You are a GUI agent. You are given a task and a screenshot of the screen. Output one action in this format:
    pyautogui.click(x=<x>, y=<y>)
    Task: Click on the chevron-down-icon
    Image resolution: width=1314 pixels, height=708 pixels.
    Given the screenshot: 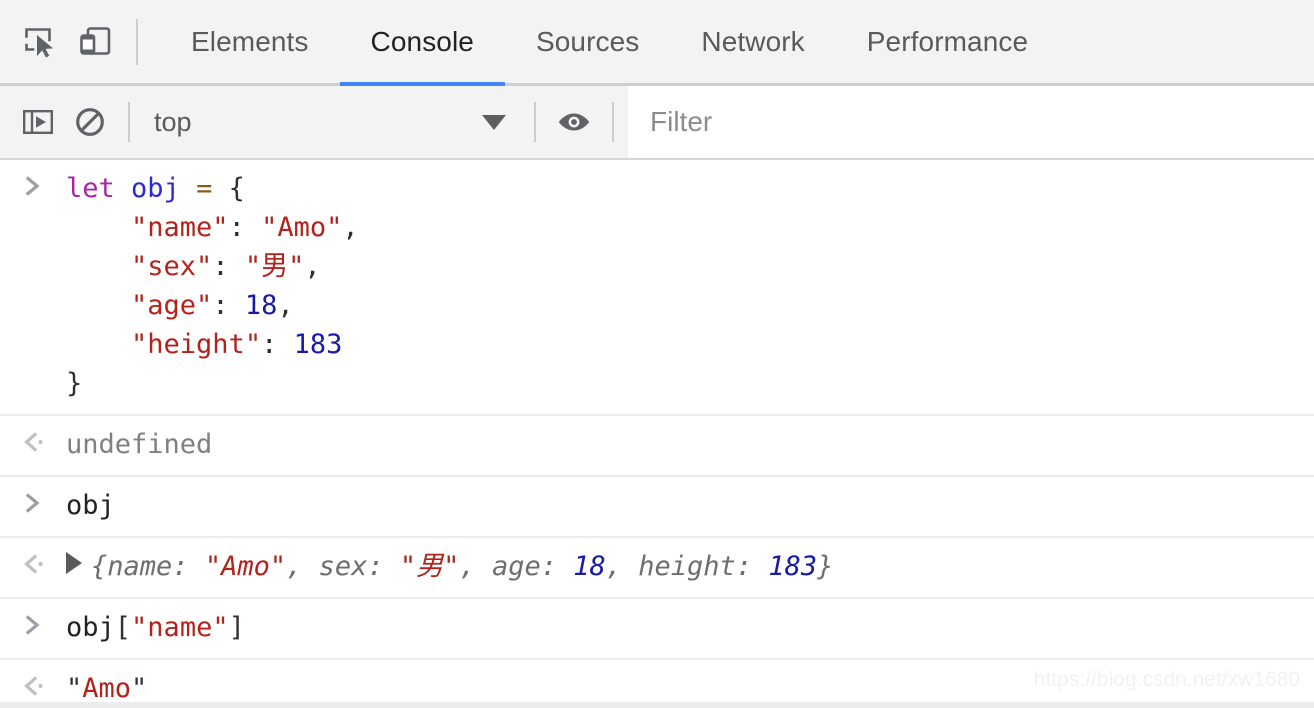 What is the action you would take?
    pyautogui.click(x=494, y=122)
    